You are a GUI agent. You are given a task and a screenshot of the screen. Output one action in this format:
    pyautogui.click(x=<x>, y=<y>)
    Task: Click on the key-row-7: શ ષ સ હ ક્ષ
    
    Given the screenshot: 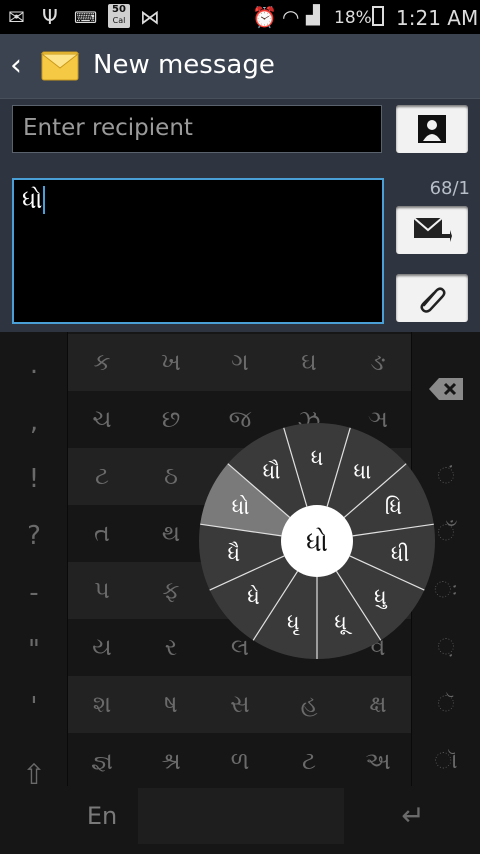 What is the action you would take?
    pyautogui.click(x=240, y=704)
    